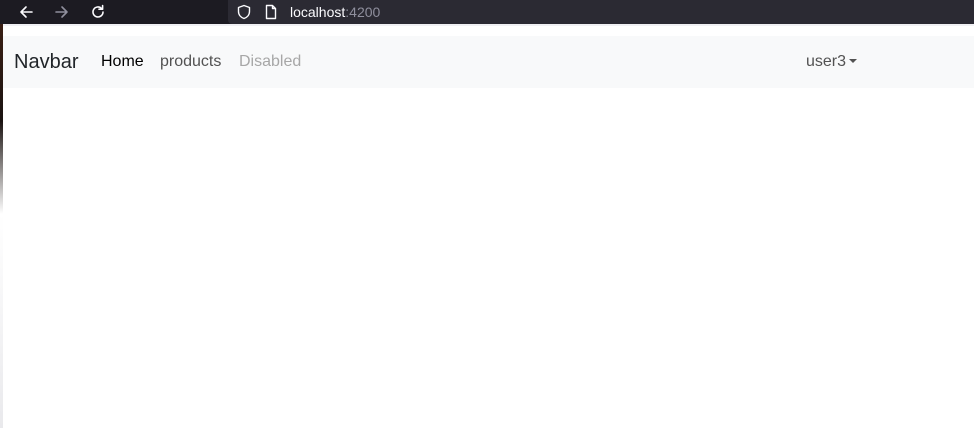 This screenshot has width=974, height=428. Describe the element at coordinates (826, 61) in the screenshot. I see `user-dropdown-label: user3` at that location.